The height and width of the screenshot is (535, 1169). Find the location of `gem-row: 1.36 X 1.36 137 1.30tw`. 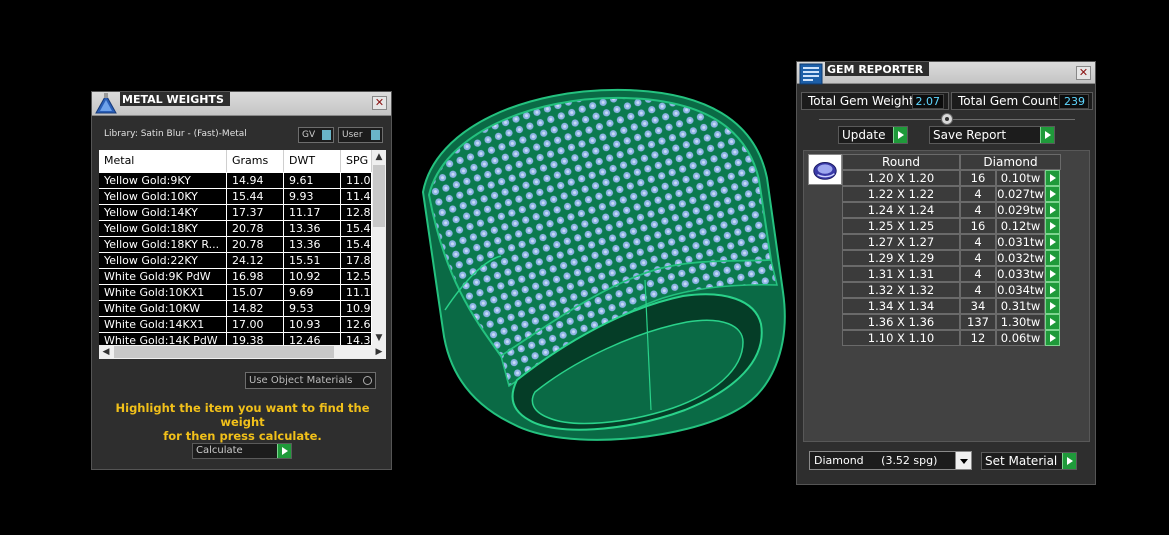

gem-row: 1.36 X 1.36 137 1.30tw is located at coordinates (952, 322).